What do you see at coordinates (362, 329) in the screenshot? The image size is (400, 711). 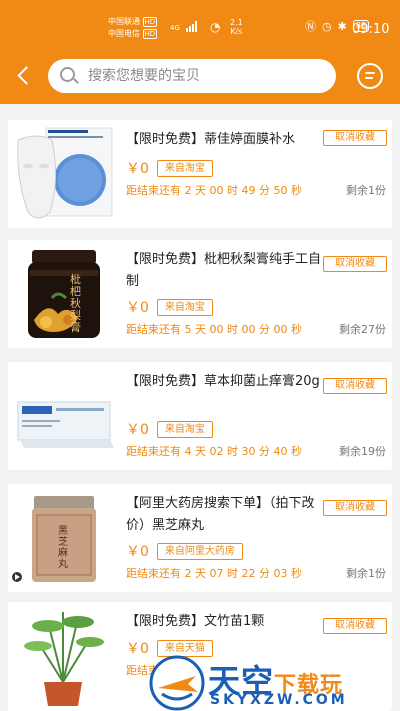 I see `remaining-count: 剩余27份` at bounding box center [362, 329].